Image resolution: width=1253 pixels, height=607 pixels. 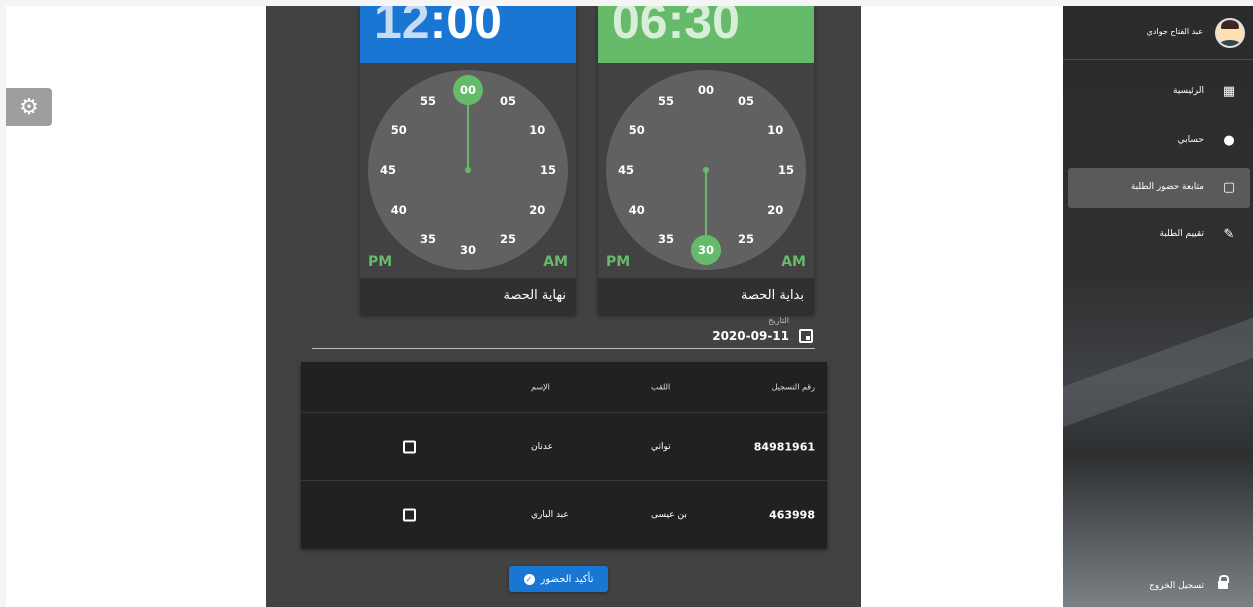 I want to click on end-dial-number: 55, so click(x=428, y=101).